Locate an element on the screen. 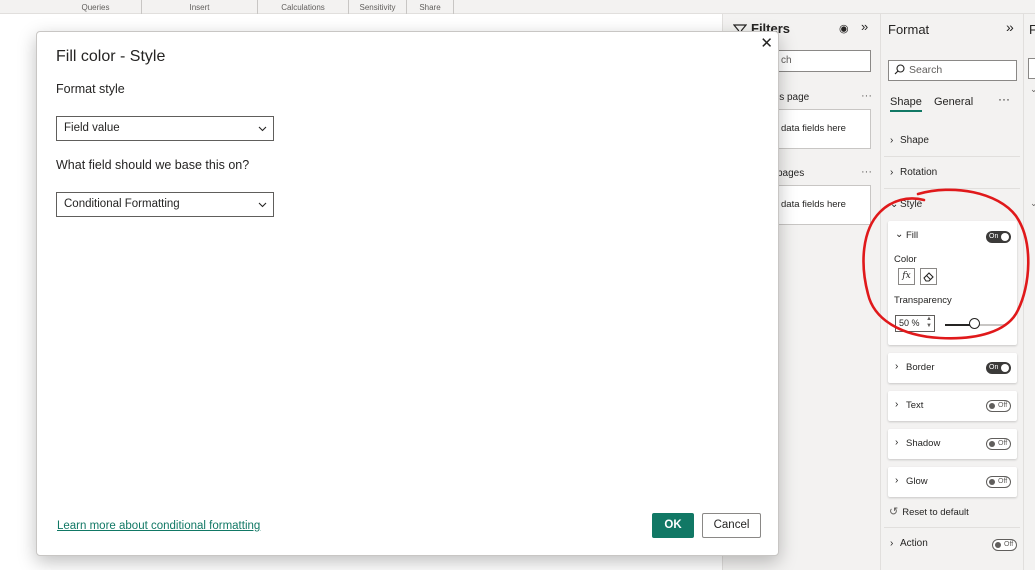 The width and height of the screenshot is (1035, 570). fx-button: fx is located at coordinates (906, 276).